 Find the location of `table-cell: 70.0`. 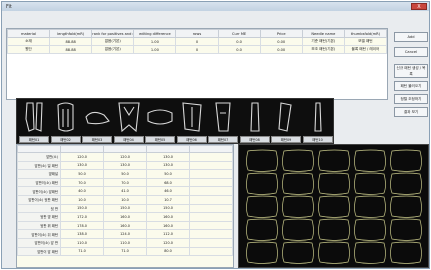

table-cell: 70.0 is located at coordinates (125, 182).